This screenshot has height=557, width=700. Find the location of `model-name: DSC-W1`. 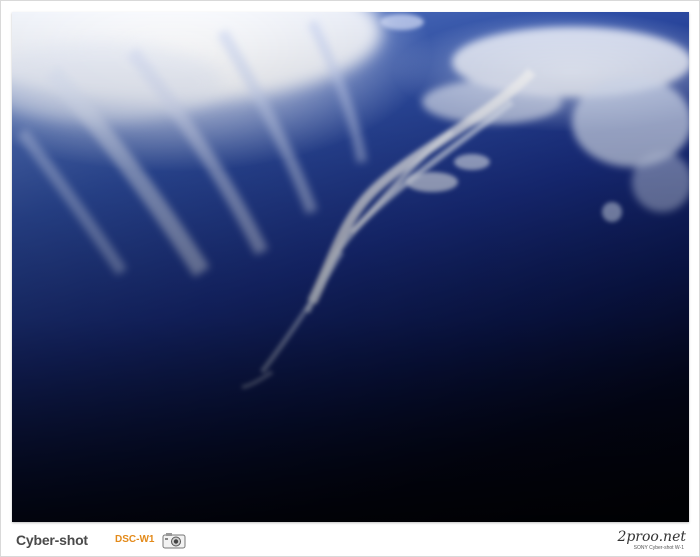

model-name: DSC-W1 is located at coordinates (135, 539).